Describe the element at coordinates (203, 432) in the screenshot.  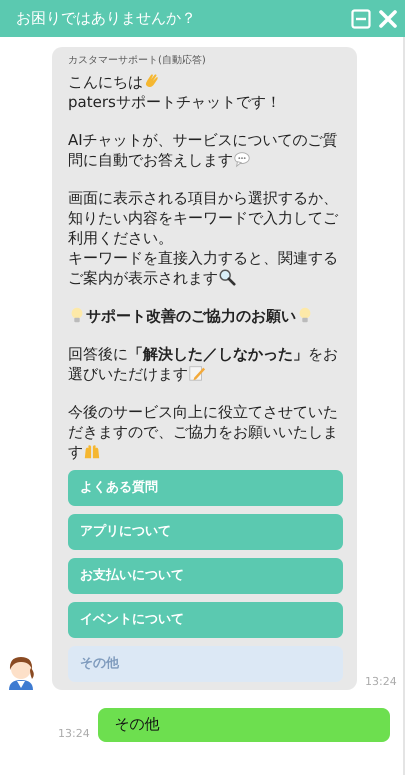
I see `message-text: 今後のサービス向上に役立てさせていただきますので、ご協力をお願いいたします` at that location.